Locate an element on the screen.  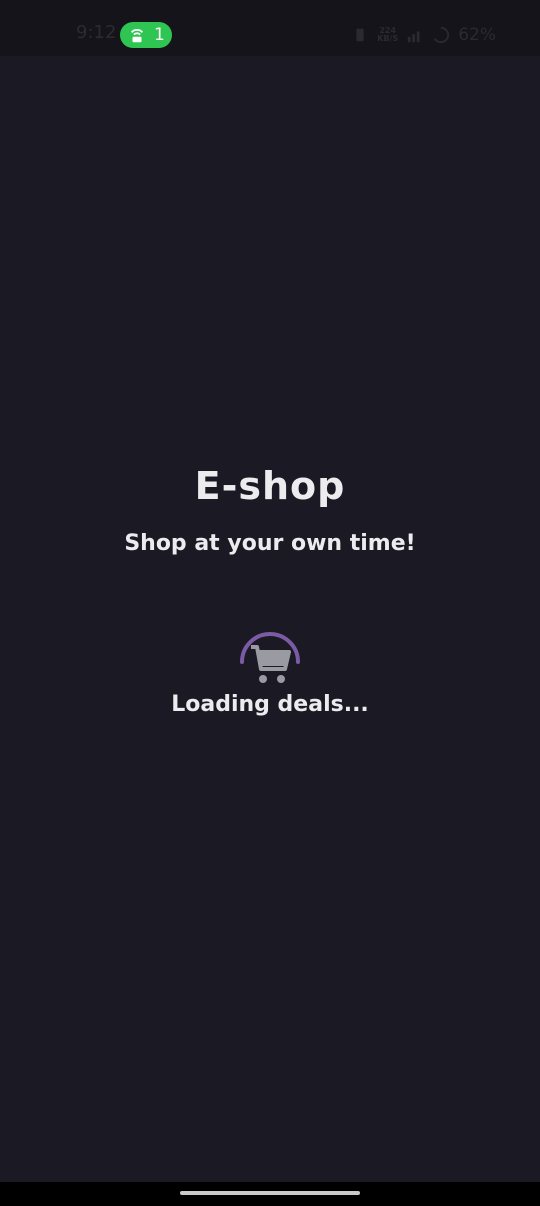
vibrate-icon is located at coordinates (360, 35).